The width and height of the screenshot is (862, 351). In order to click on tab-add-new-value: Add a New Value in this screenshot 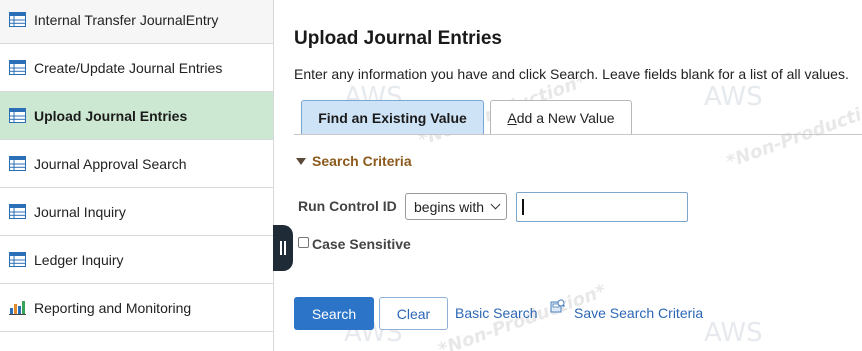, I will do `click(561, 117)`.